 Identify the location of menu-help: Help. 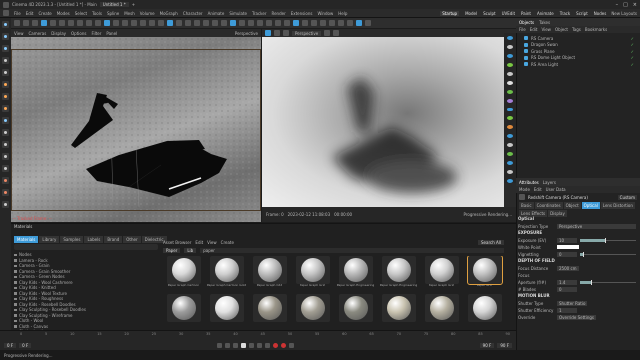
(342, 13).